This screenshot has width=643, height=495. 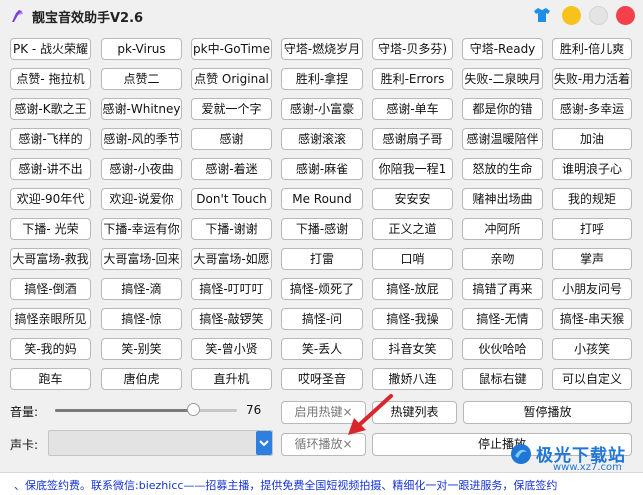 I want to click on watermark-logo-icon, so click(x=521, y=454).